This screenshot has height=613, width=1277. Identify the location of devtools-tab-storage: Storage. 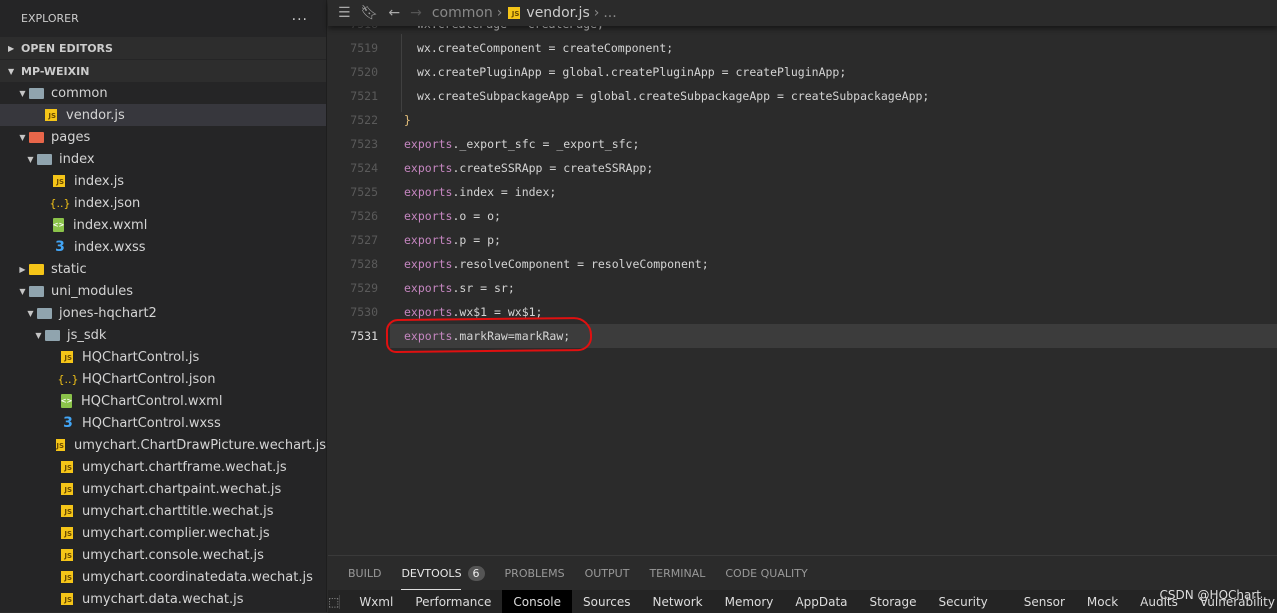
(893, 601).